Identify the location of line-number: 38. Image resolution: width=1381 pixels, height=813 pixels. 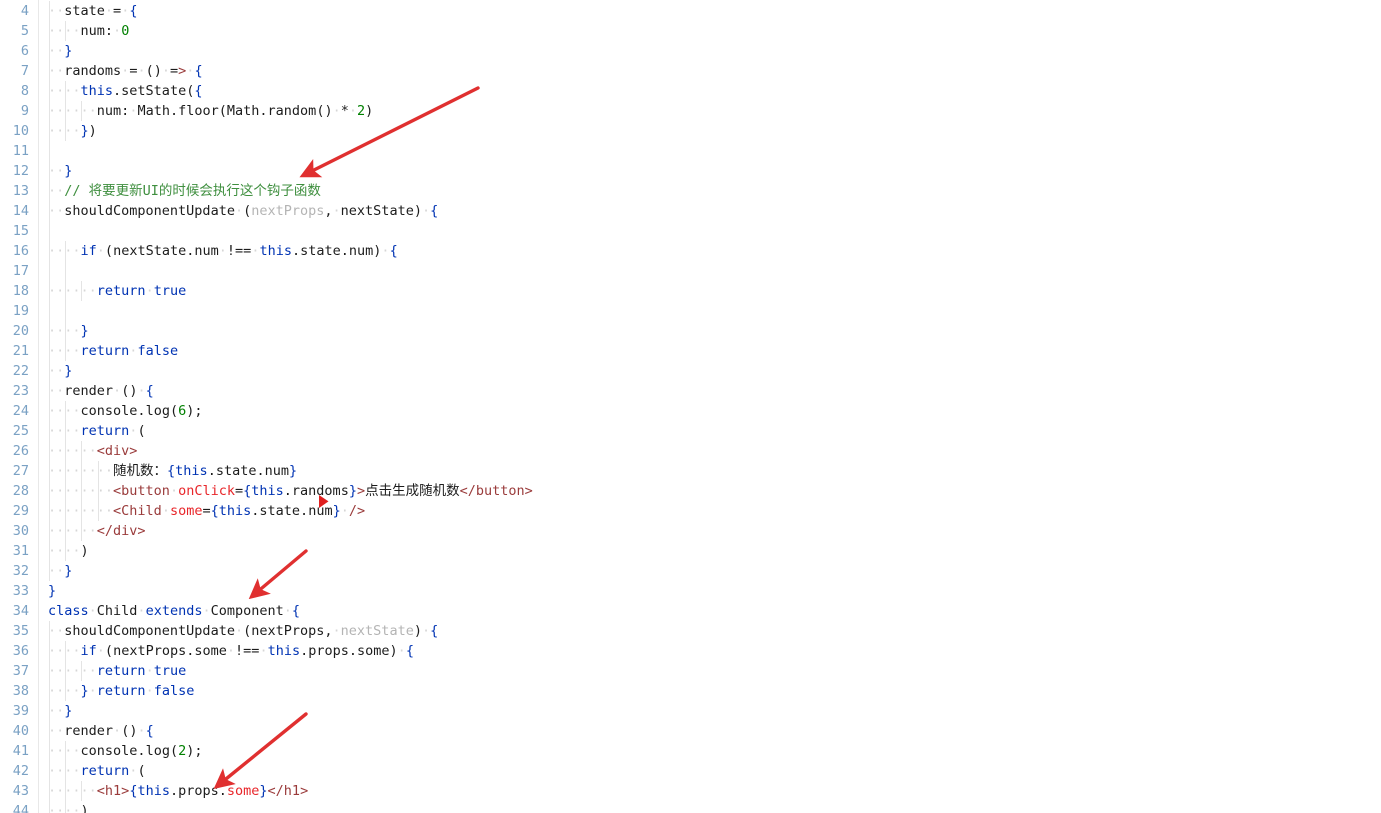
(14, 691).